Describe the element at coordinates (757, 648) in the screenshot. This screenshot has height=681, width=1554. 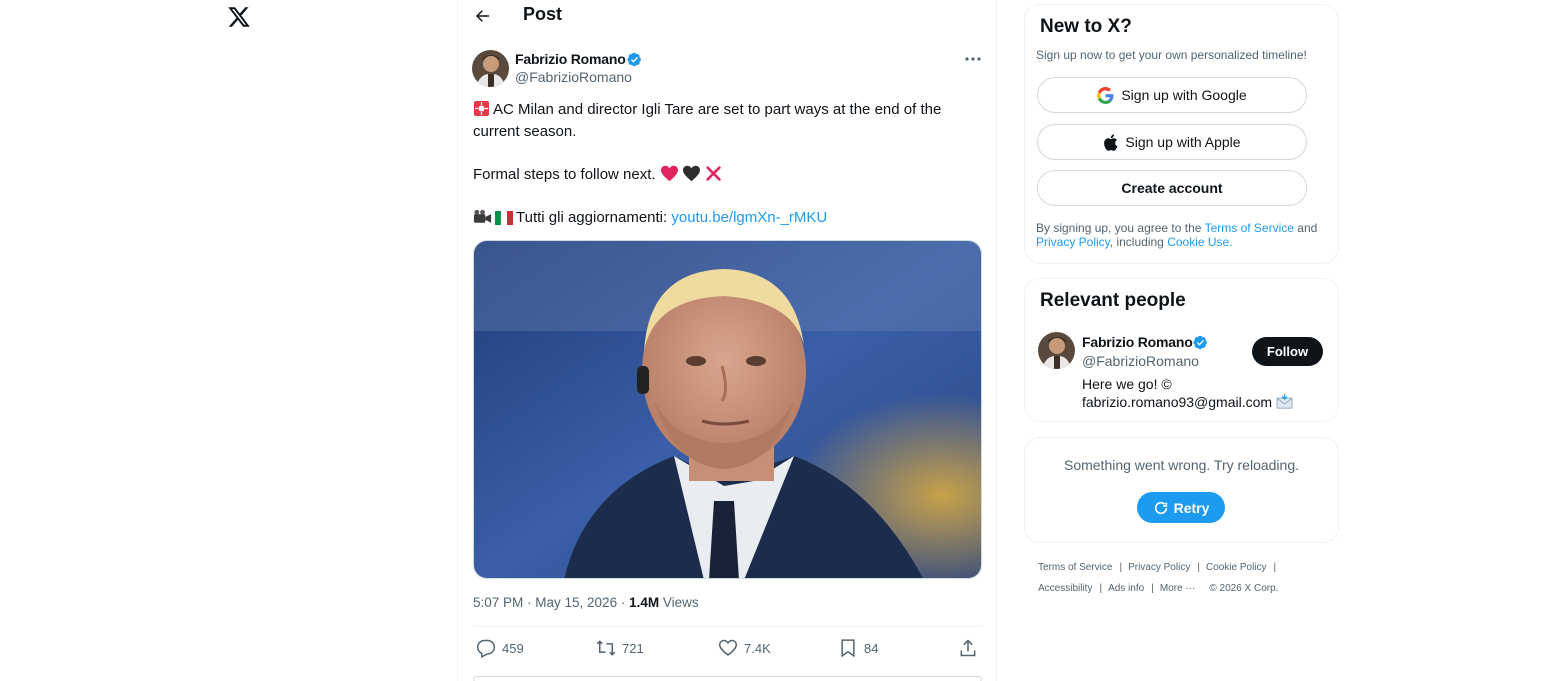
I see `like-count: 7.4K` at that location.